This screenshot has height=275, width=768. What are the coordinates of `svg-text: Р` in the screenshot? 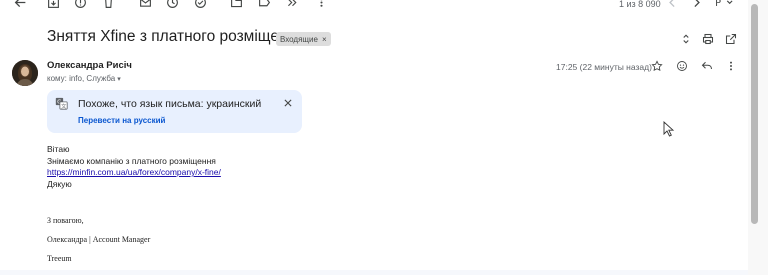 It's located at (718, 4).